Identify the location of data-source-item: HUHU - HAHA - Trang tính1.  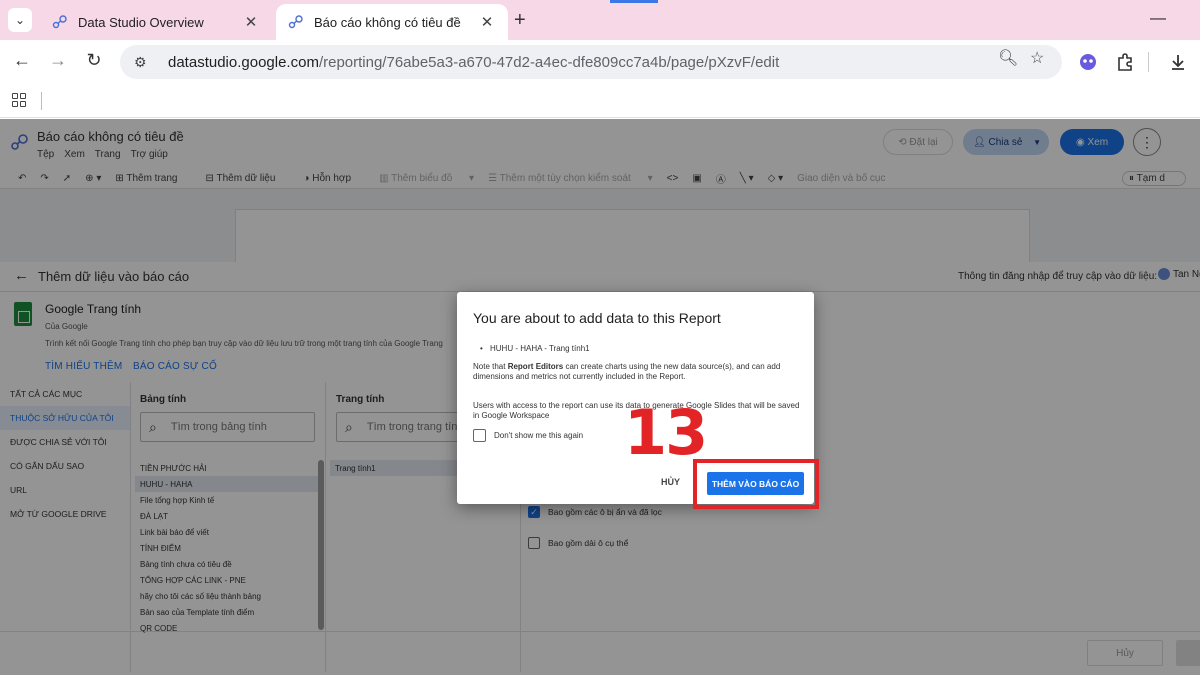
(535, 348).